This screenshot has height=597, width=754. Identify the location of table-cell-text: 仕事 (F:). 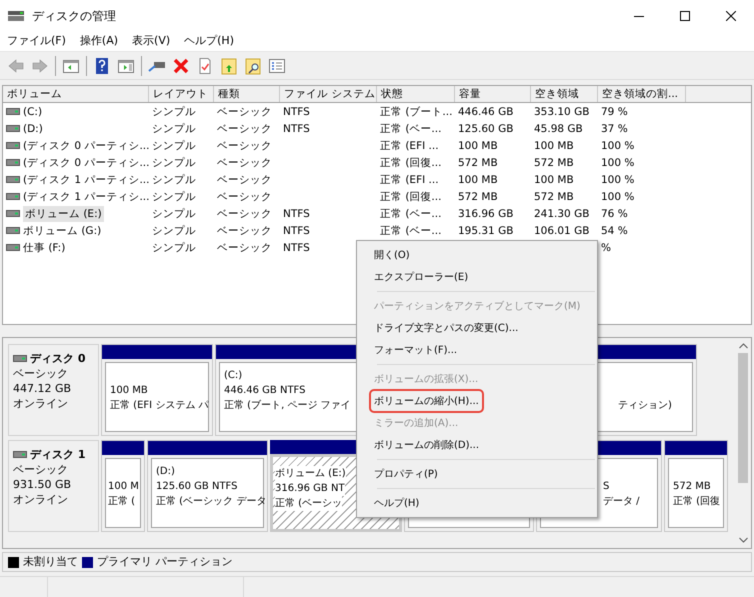
(44, 248).